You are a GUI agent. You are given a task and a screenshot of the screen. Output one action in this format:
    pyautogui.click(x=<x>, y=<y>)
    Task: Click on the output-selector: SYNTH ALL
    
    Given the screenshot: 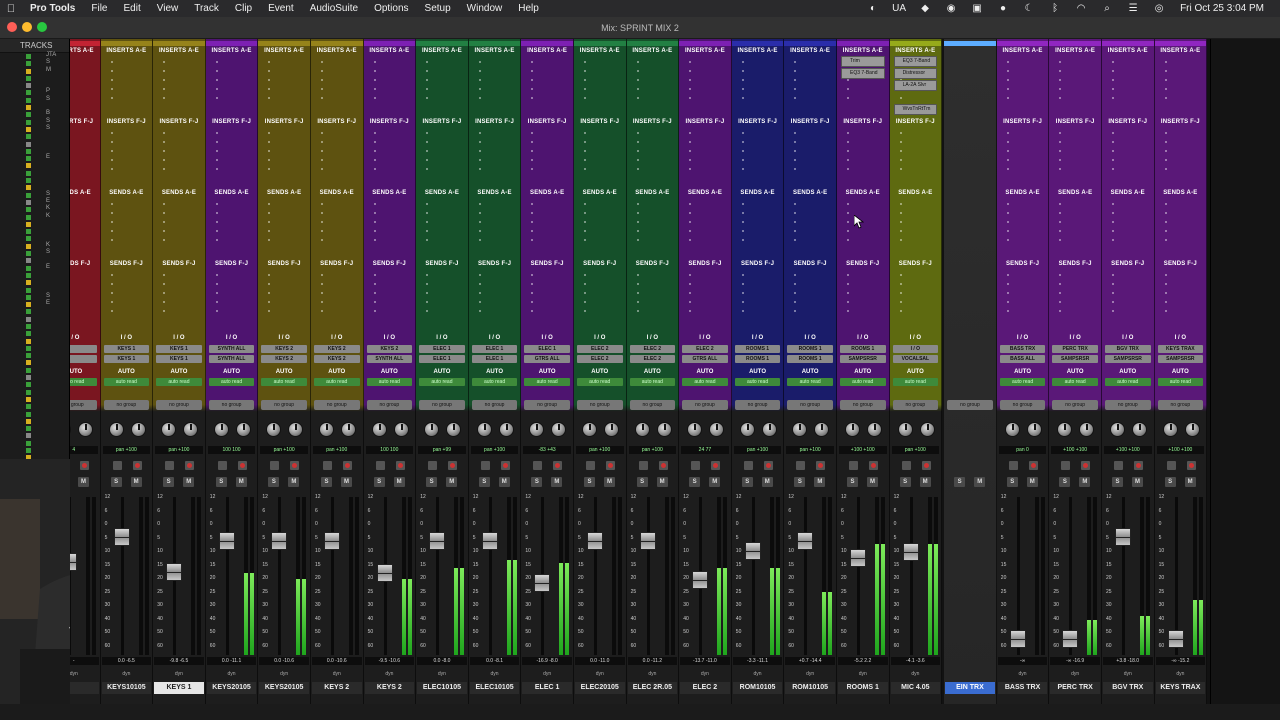 What is the action you would take?
    pyautogui.click(x=231, y=359)
    